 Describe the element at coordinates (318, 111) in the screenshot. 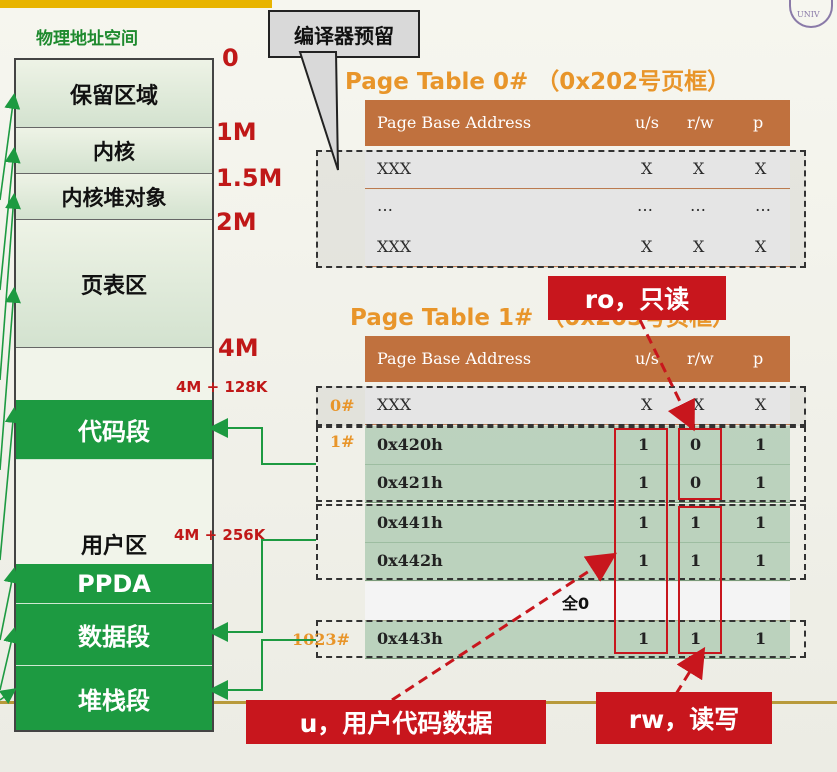

I see `callout-pointer` at that location.